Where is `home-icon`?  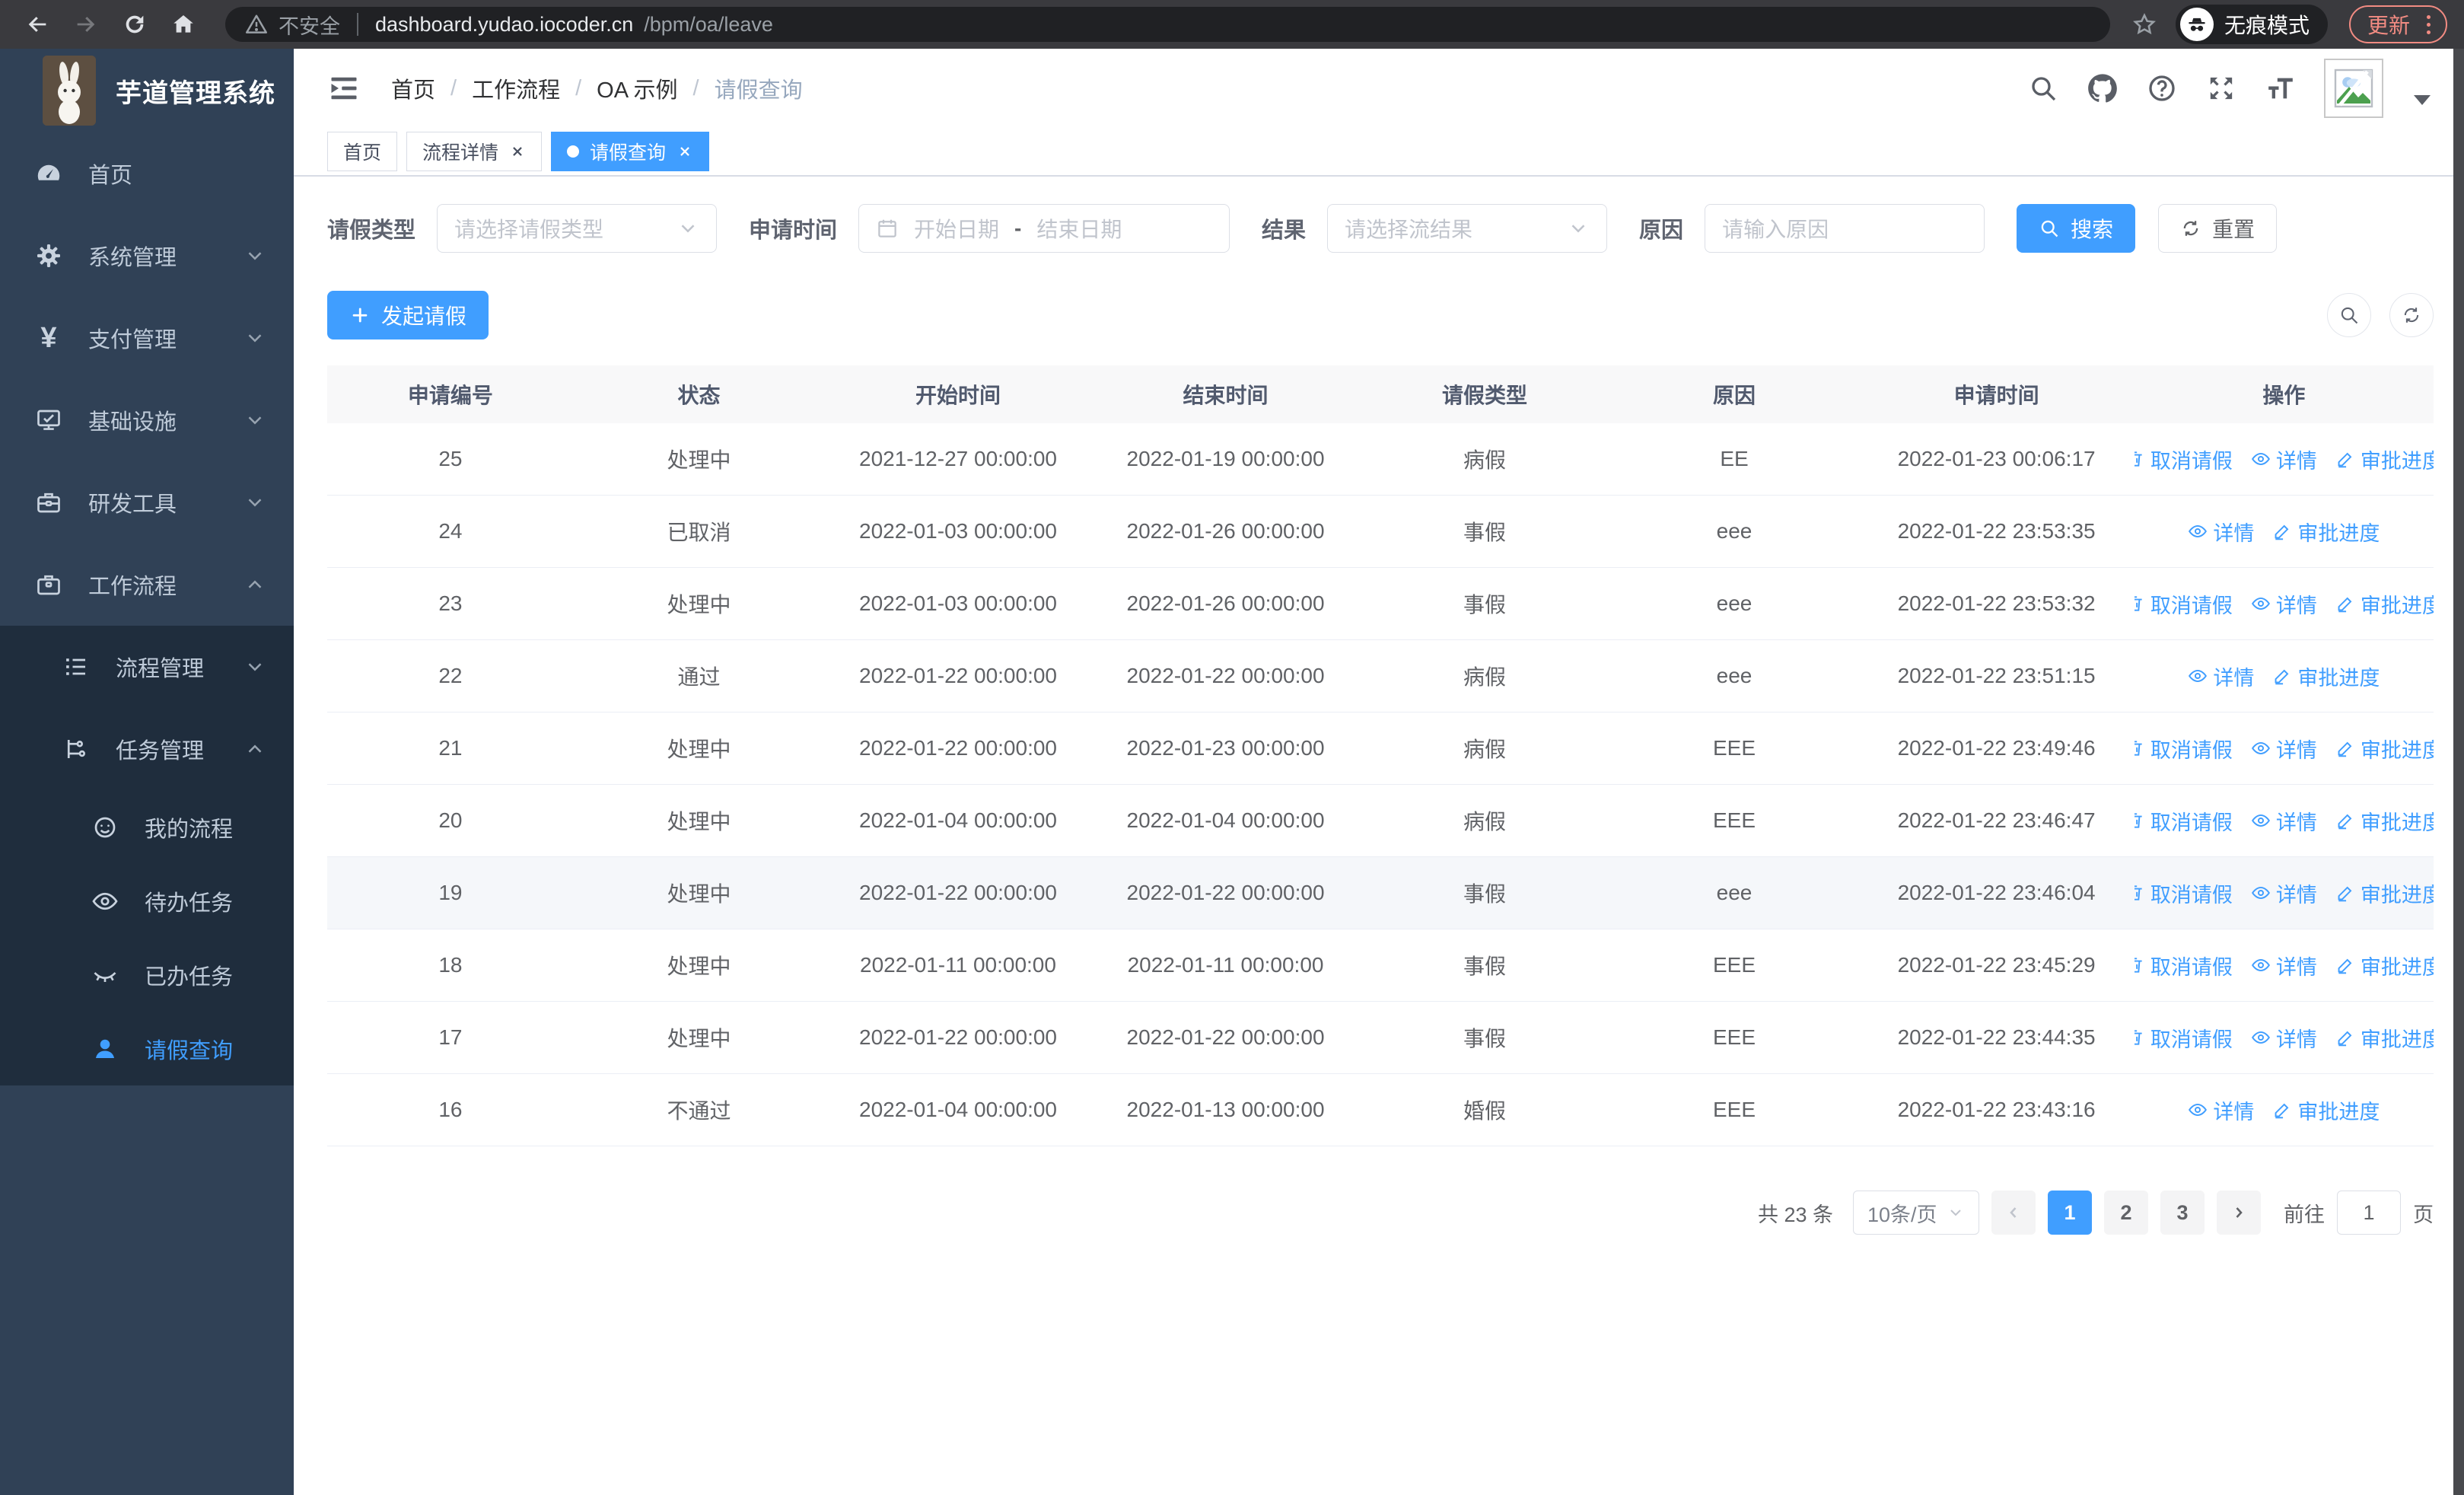 home-icon is located at coordinates (183, 25).